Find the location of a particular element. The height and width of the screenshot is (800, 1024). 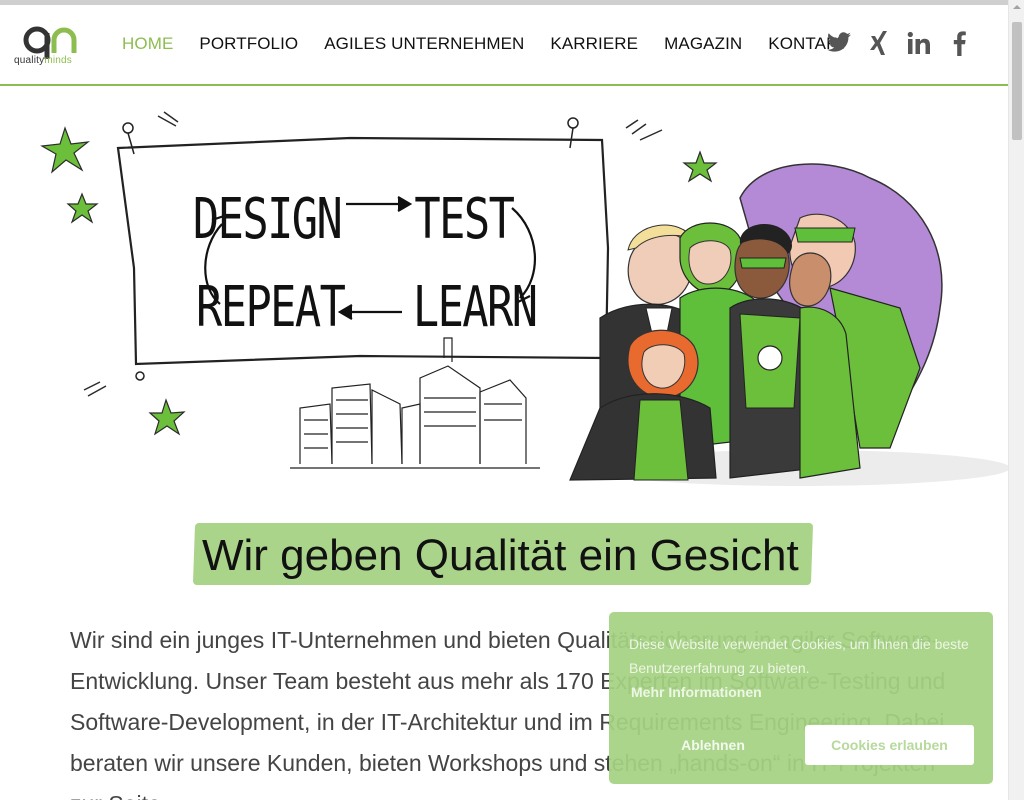

scroll-up-arrow-icon is located at coordinates (1017, 7).